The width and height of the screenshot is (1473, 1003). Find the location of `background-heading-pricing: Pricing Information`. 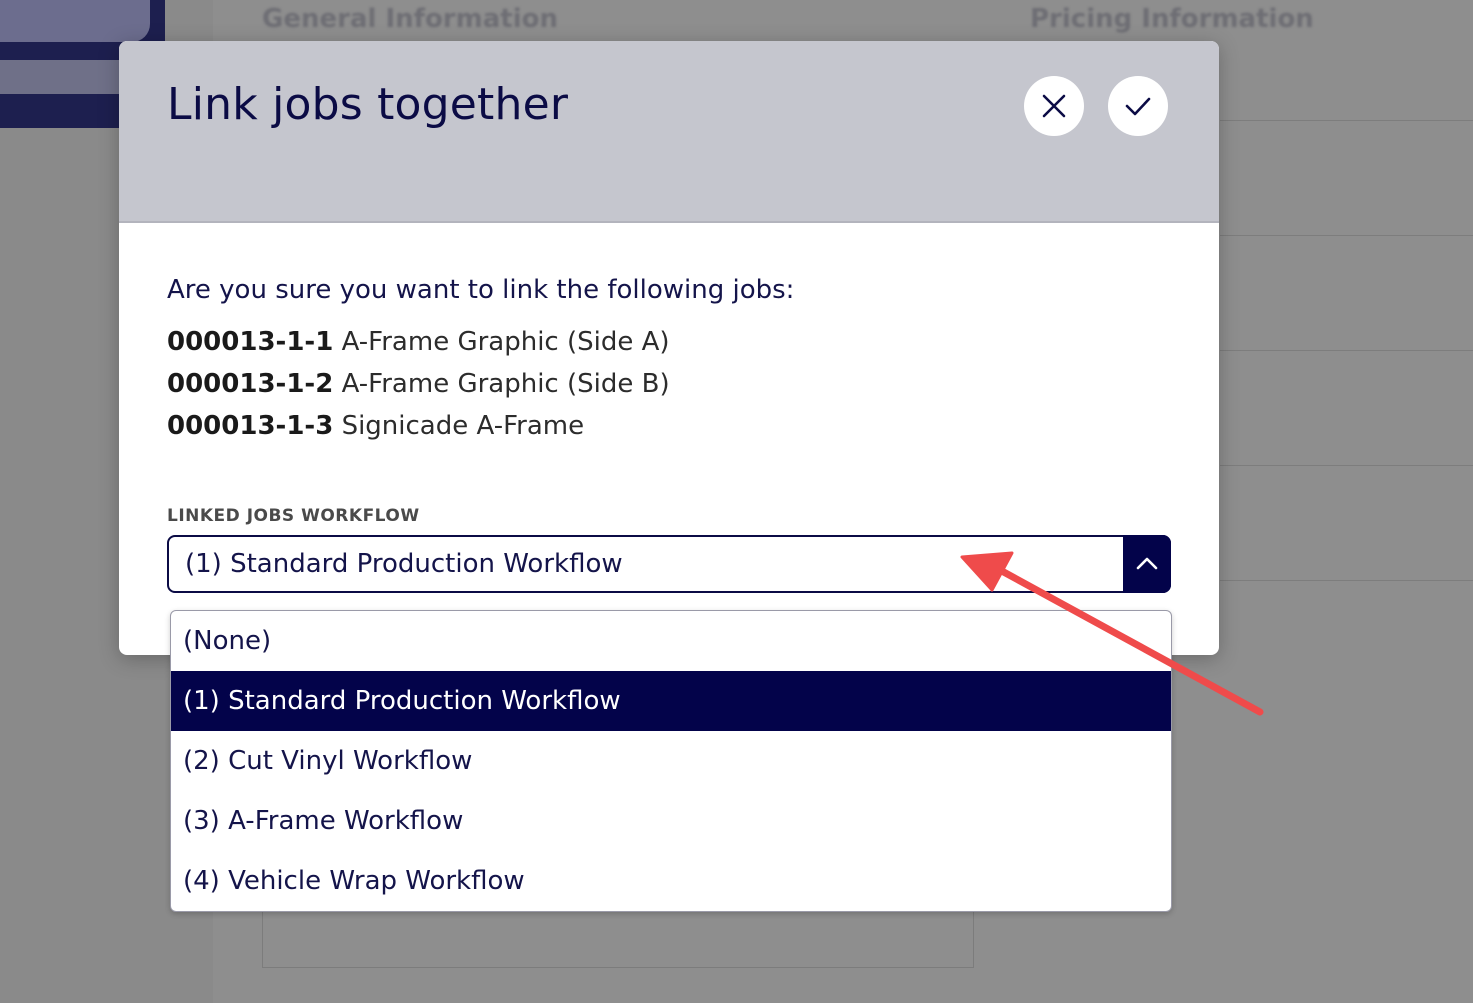

background-heading-pricing: Pricing Information is located at coordinates (1172, 19).